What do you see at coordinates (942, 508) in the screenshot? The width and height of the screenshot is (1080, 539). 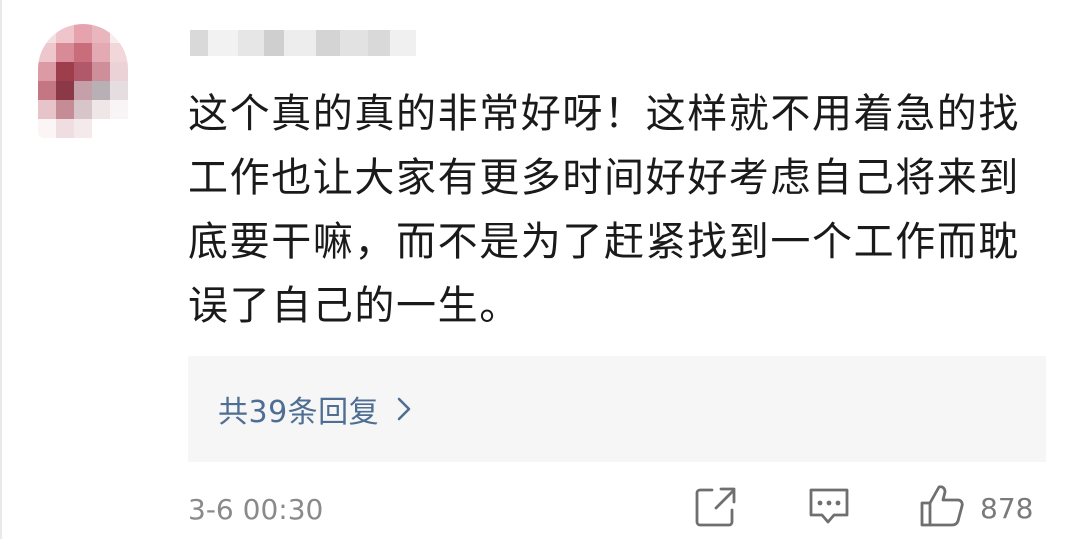 I see `thumbs-up-icon` at bounding box center [942, 508].